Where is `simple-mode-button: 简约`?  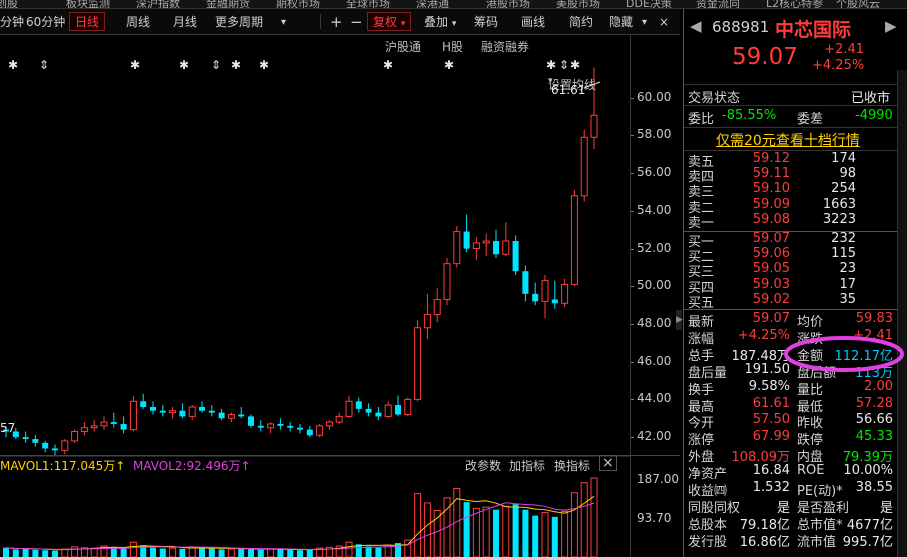
simple-mode-button: 简约 is located at coordinates (581, 21).